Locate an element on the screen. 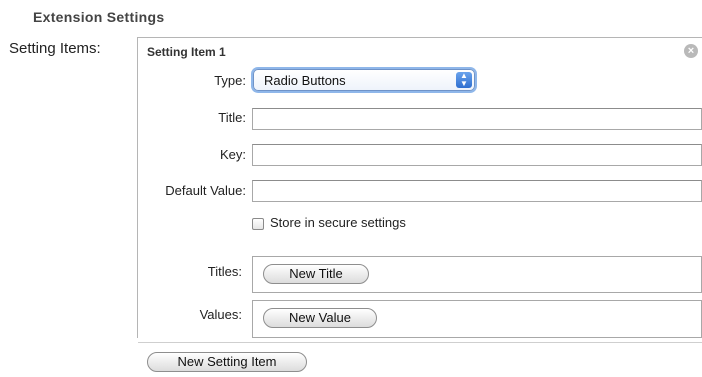 The height and width of the screenshot is (377, 702). type-label: Type: is located at coordinates (230, 80).